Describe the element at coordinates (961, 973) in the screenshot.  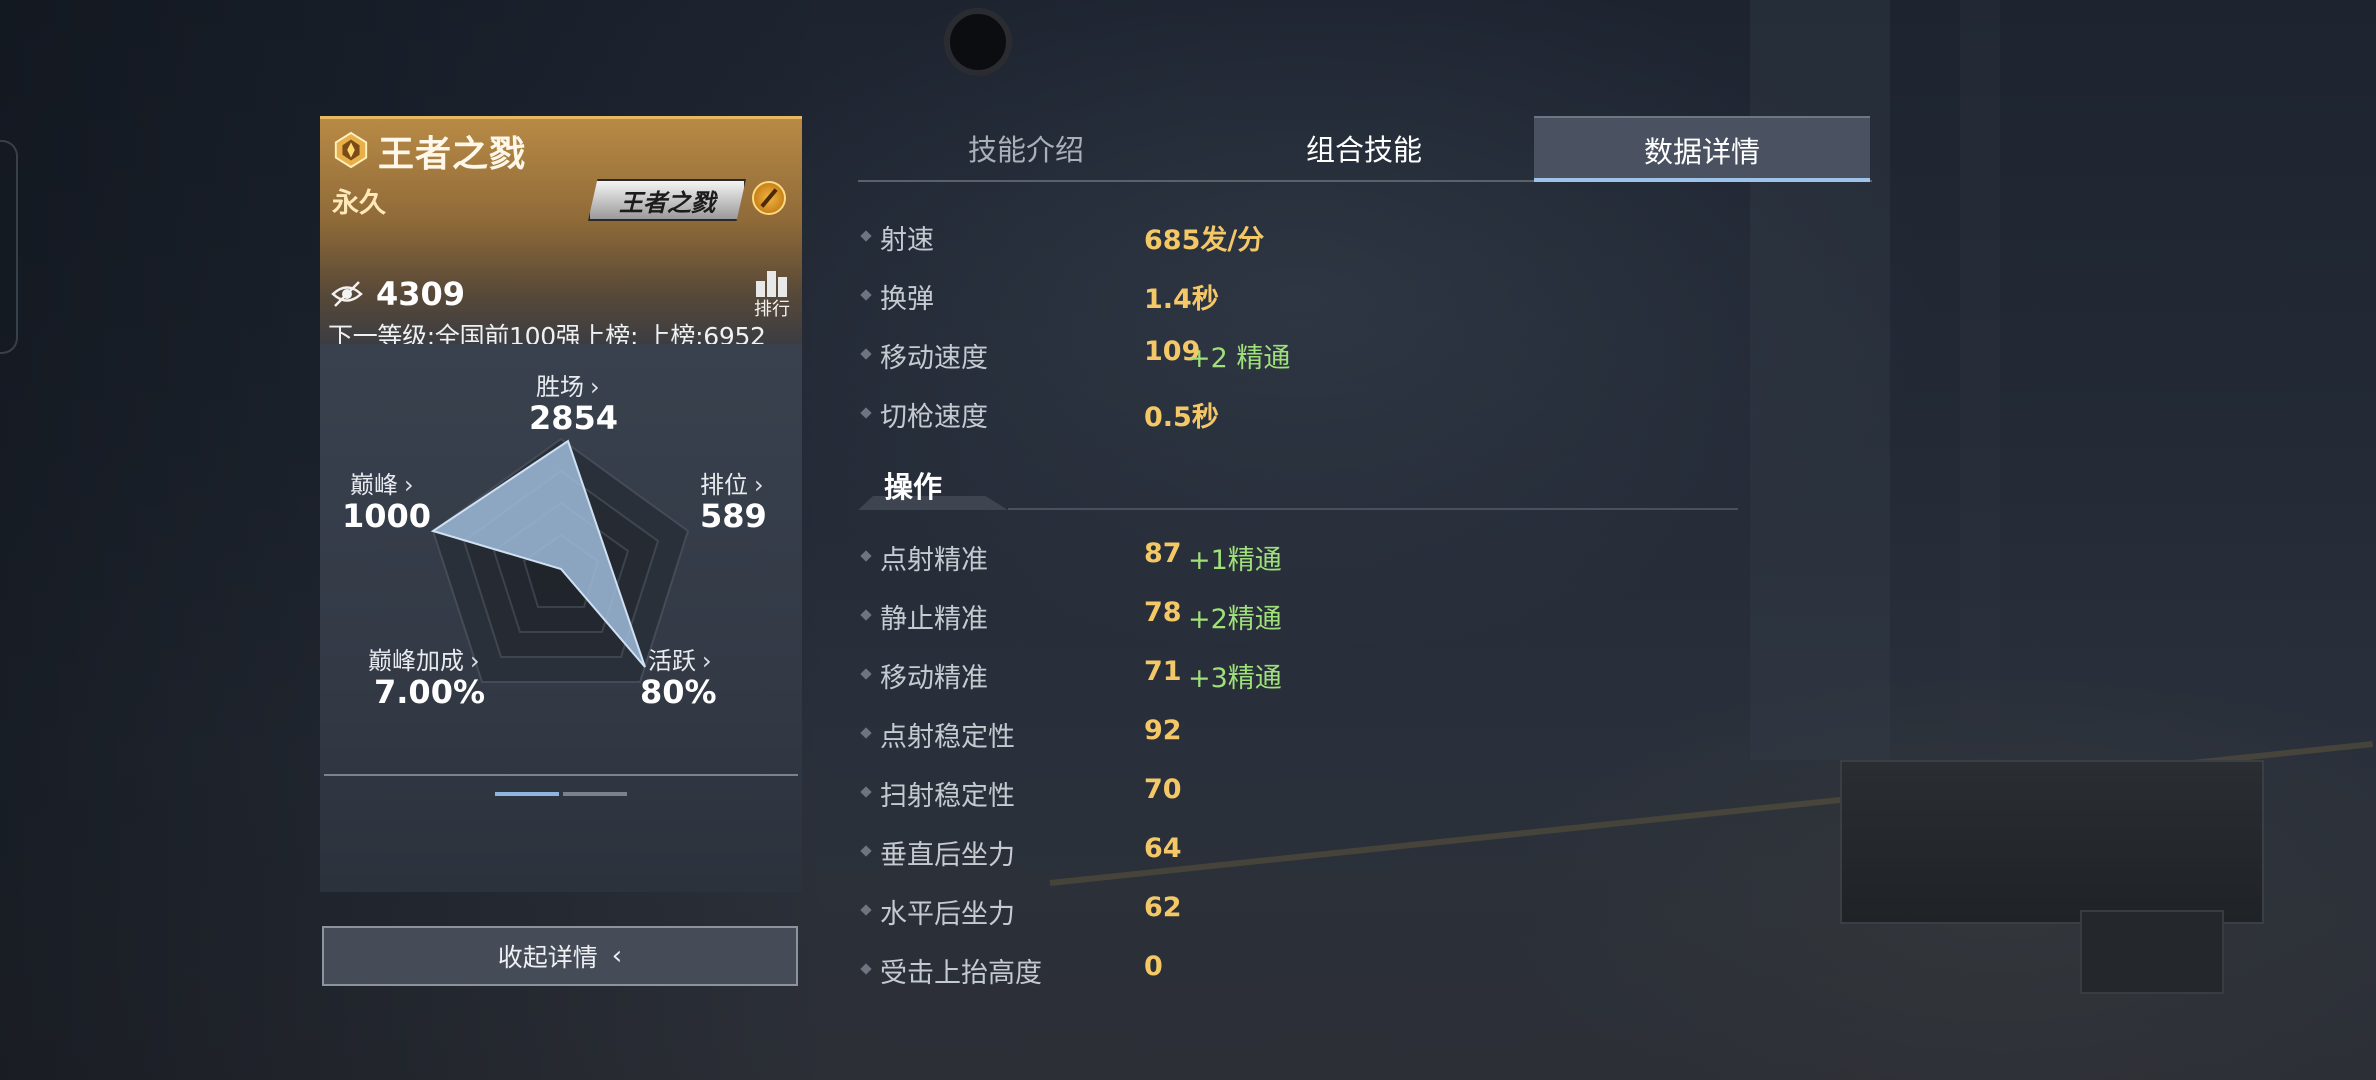
I see `stat-name: 受击上抬高度` at that location.